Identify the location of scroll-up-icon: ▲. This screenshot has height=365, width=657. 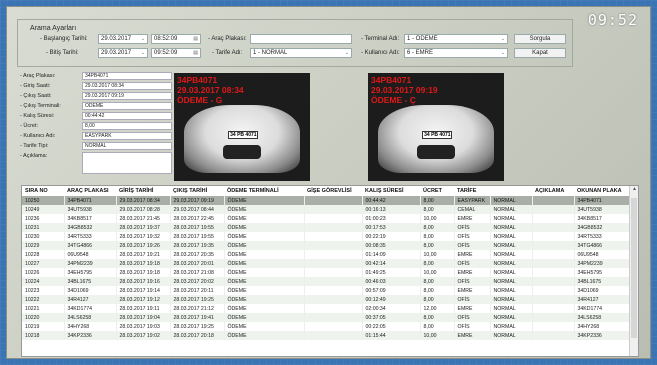
(634, 190).